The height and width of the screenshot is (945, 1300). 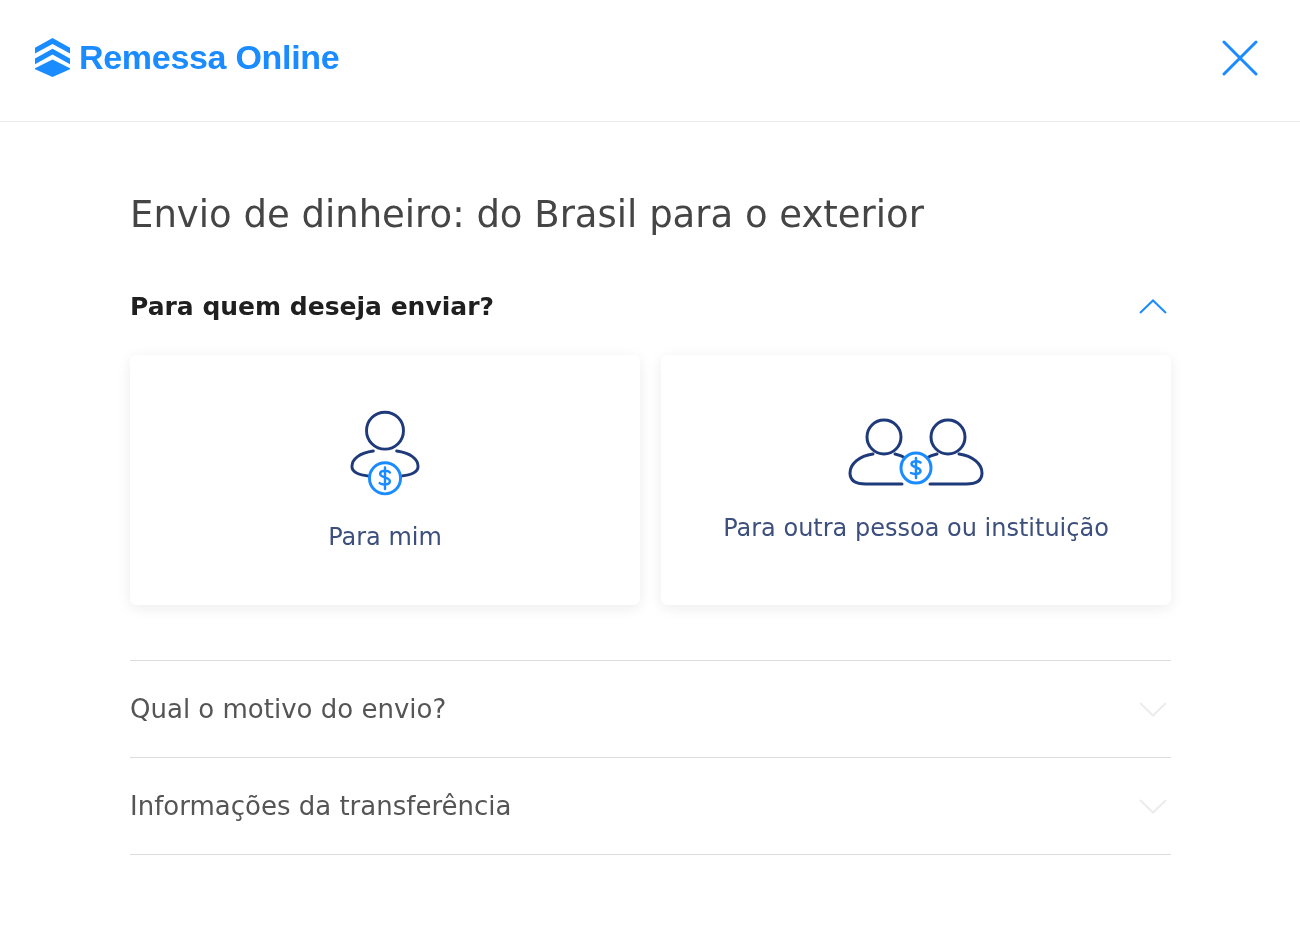 What do you see at coordinates (209, 57) in the screenshot?
I see `brand-name: Remessa Online` at bounding box center [209, 57].